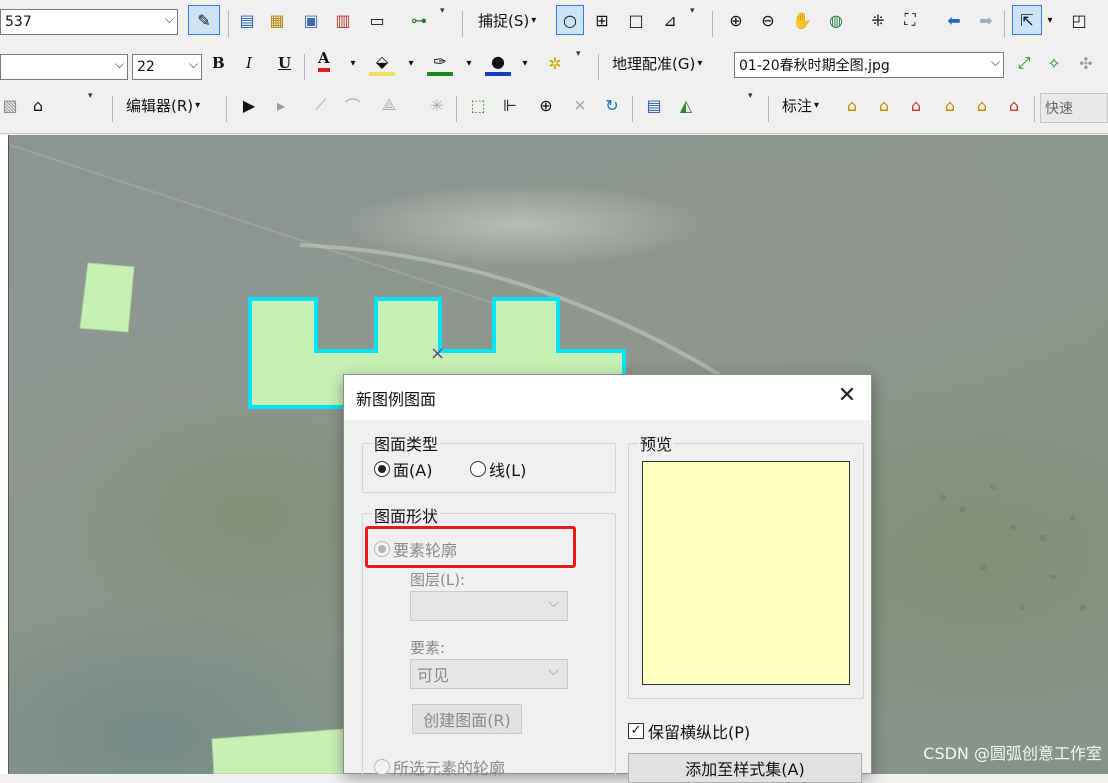 This screenshot has height=783, width=1108. Describe the element at coordinates (478, 105) in the screenshot. I see `edit-vertices-button: ⬚` at that location.